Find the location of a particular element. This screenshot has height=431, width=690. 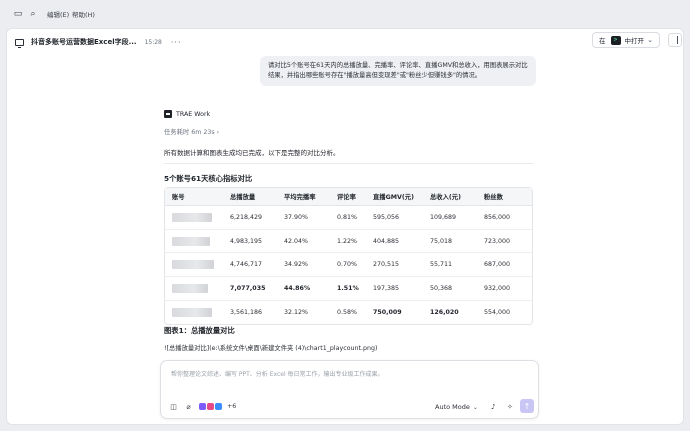

open-in-button: 在 > 中打开 ⌄ is located at coordinates (626, 40).